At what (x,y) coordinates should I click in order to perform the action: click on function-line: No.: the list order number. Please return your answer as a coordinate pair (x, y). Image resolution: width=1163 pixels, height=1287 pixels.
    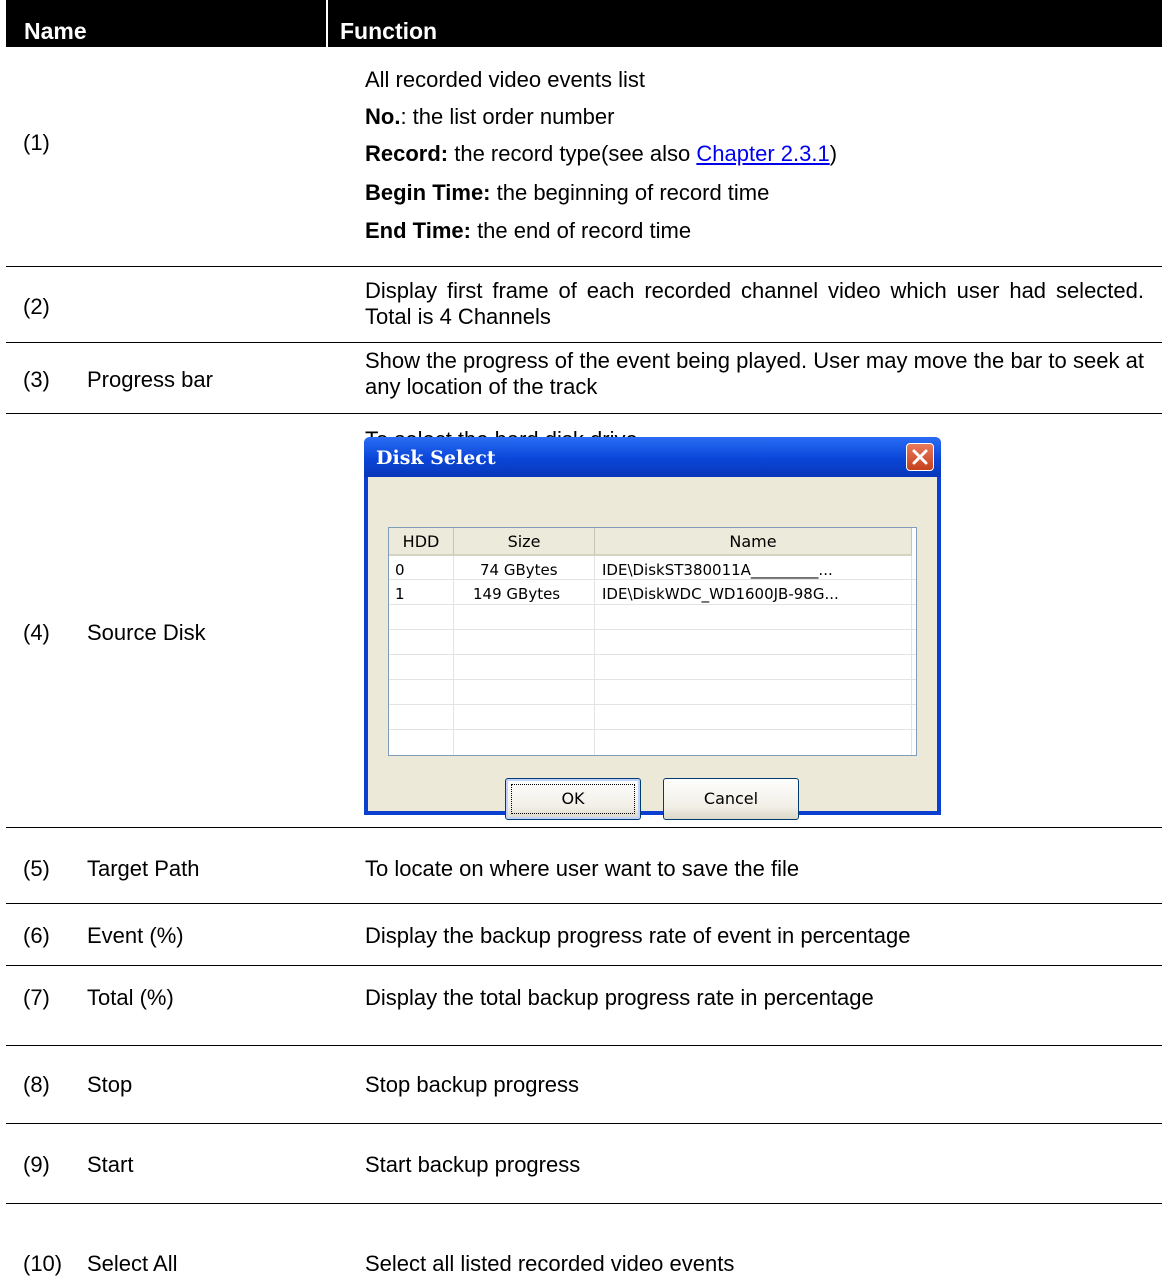
    Looking at the image, I should click on (490, 116).